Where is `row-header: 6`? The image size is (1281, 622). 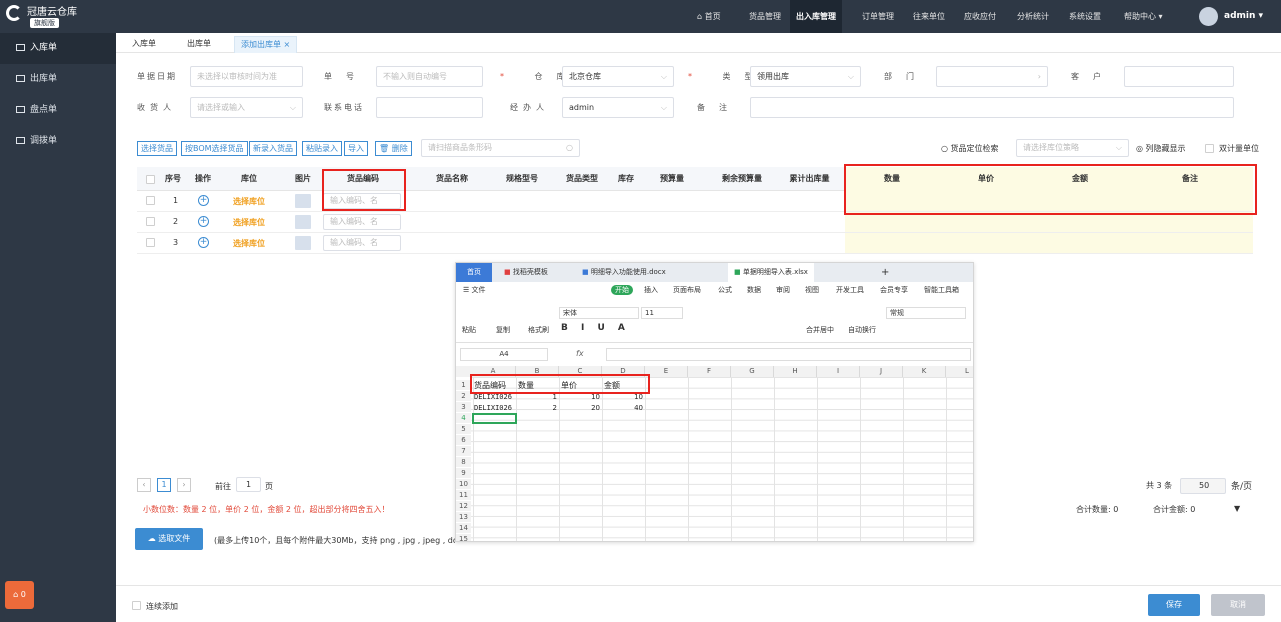 row-header: 6 is located at coordinates (463, 440).